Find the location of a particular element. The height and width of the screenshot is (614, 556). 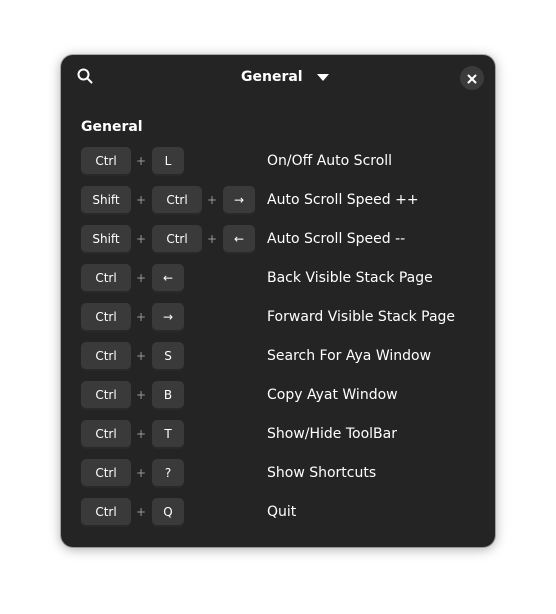

shortcut-row: Ctrl + → Forward Visible Stack Page is located at coordinates (281, 322).